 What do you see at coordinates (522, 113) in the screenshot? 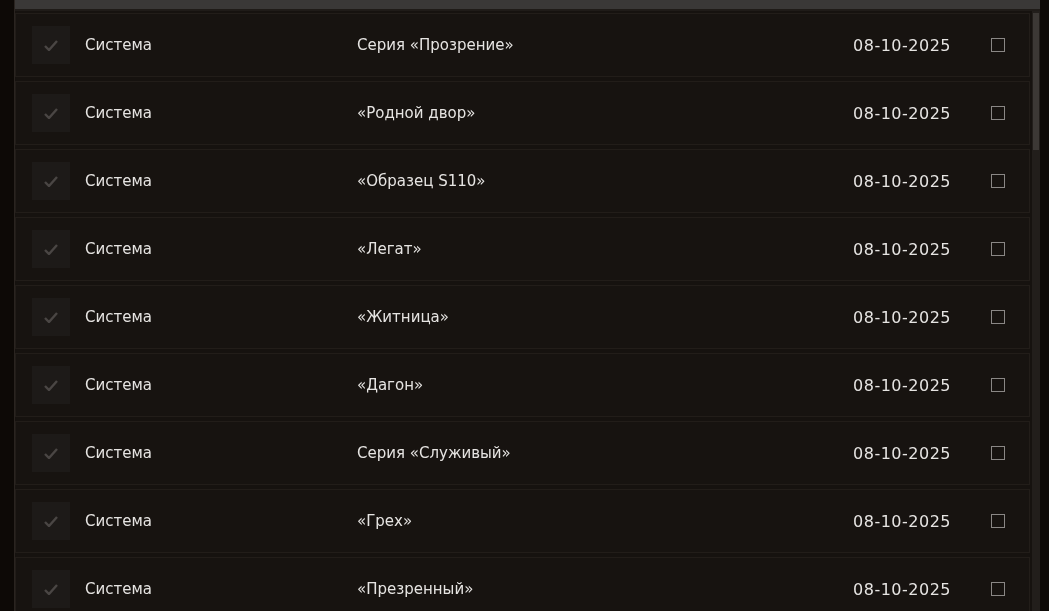
I see `message-row: Система «Родной двор» 08-10-2025` at bounding box center [522, 113].